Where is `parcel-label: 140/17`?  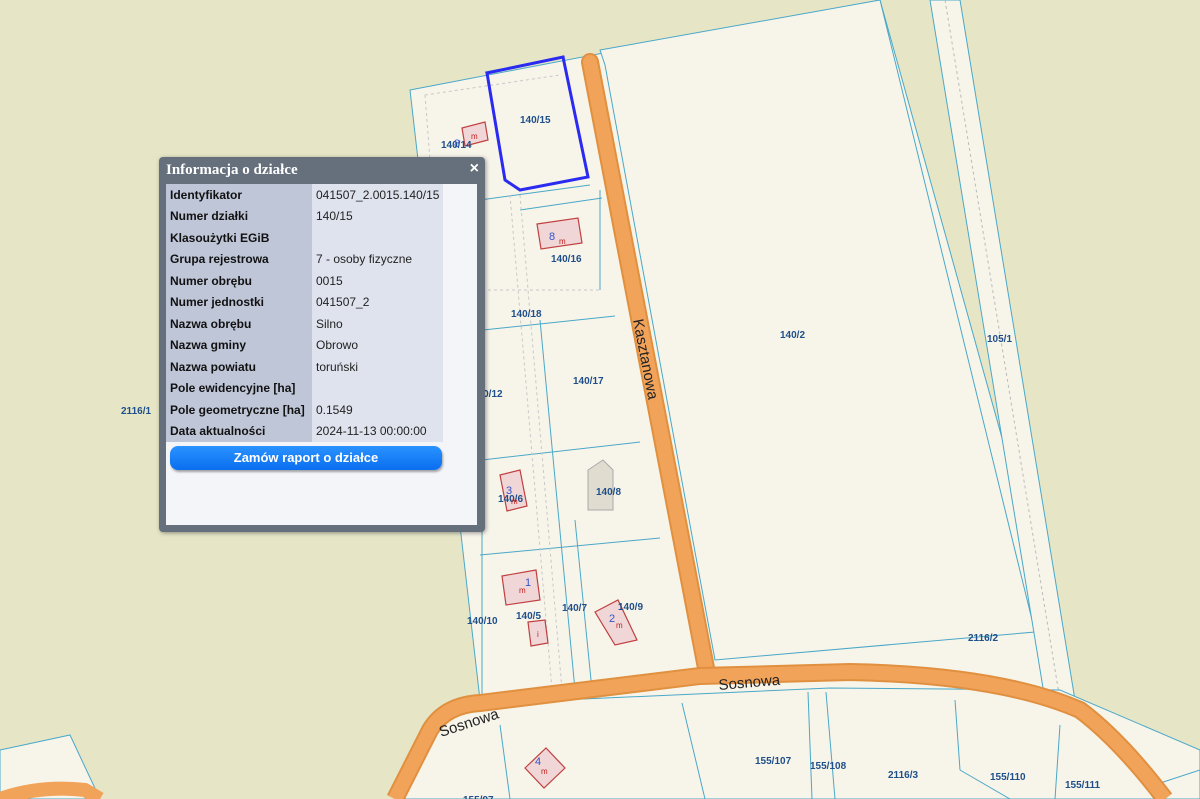
parcel-label: 140/17 is located at coordinates (588, 381).